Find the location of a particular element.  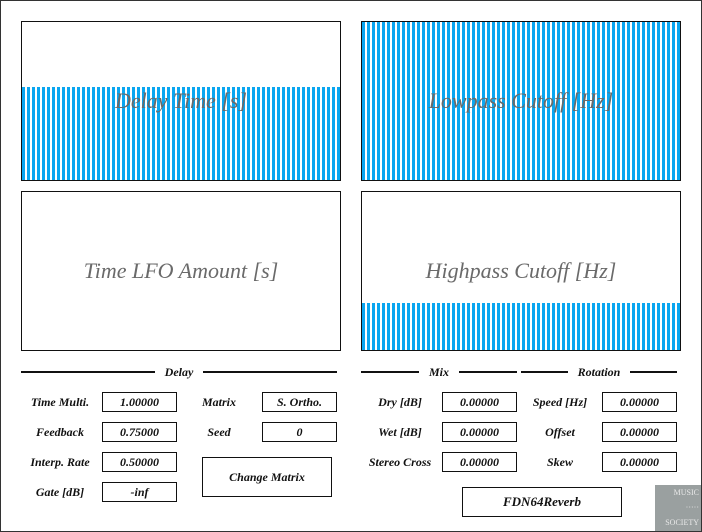

delay-time-slider: Delay Time [s] is located at coordinates (181, 101).